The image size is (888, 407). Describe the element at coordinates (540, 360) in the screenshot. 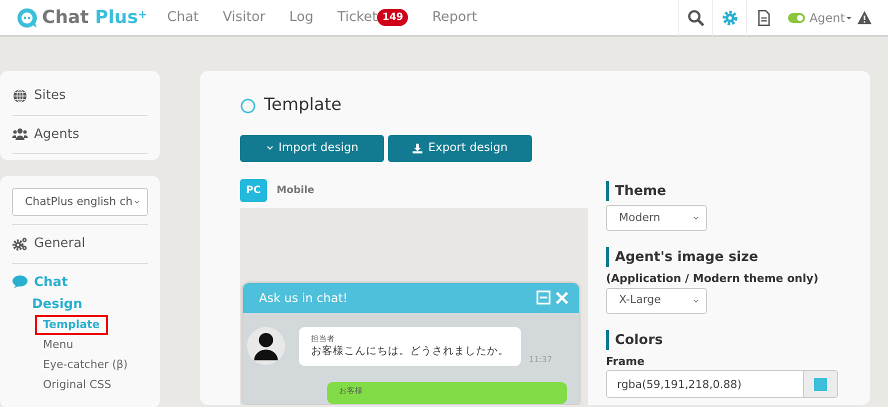

I see `message-time: 11:37` at that location.